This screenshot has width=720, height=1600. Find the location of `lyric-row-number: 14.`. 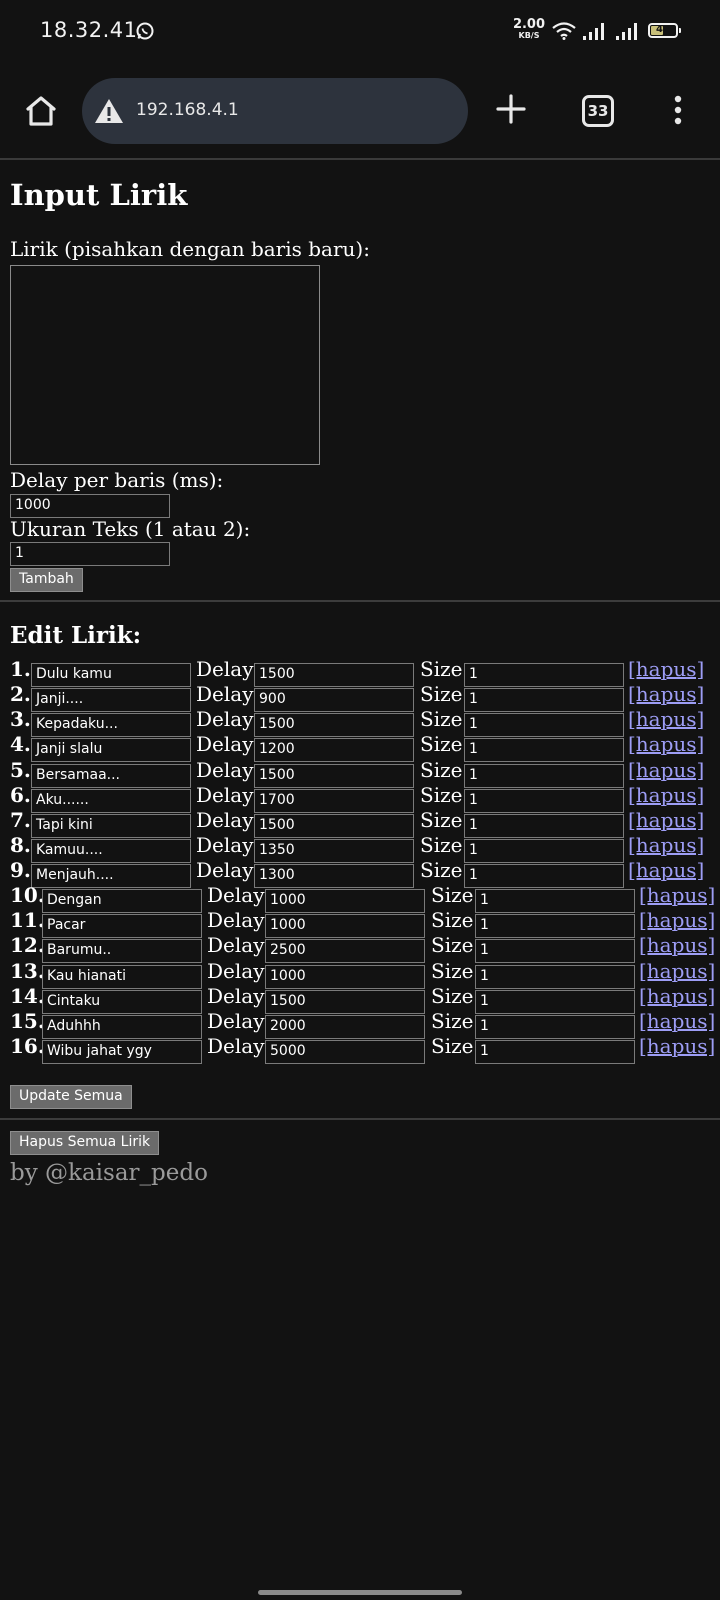

lyric-row-number: 14. is located at coordinates (27, 996).